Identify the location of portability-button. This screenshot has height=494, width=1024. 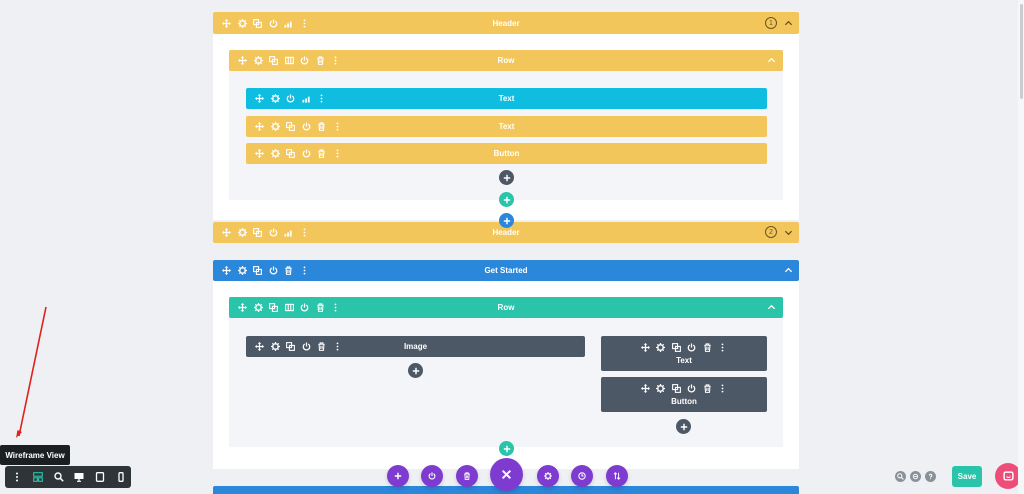
(617, 476).